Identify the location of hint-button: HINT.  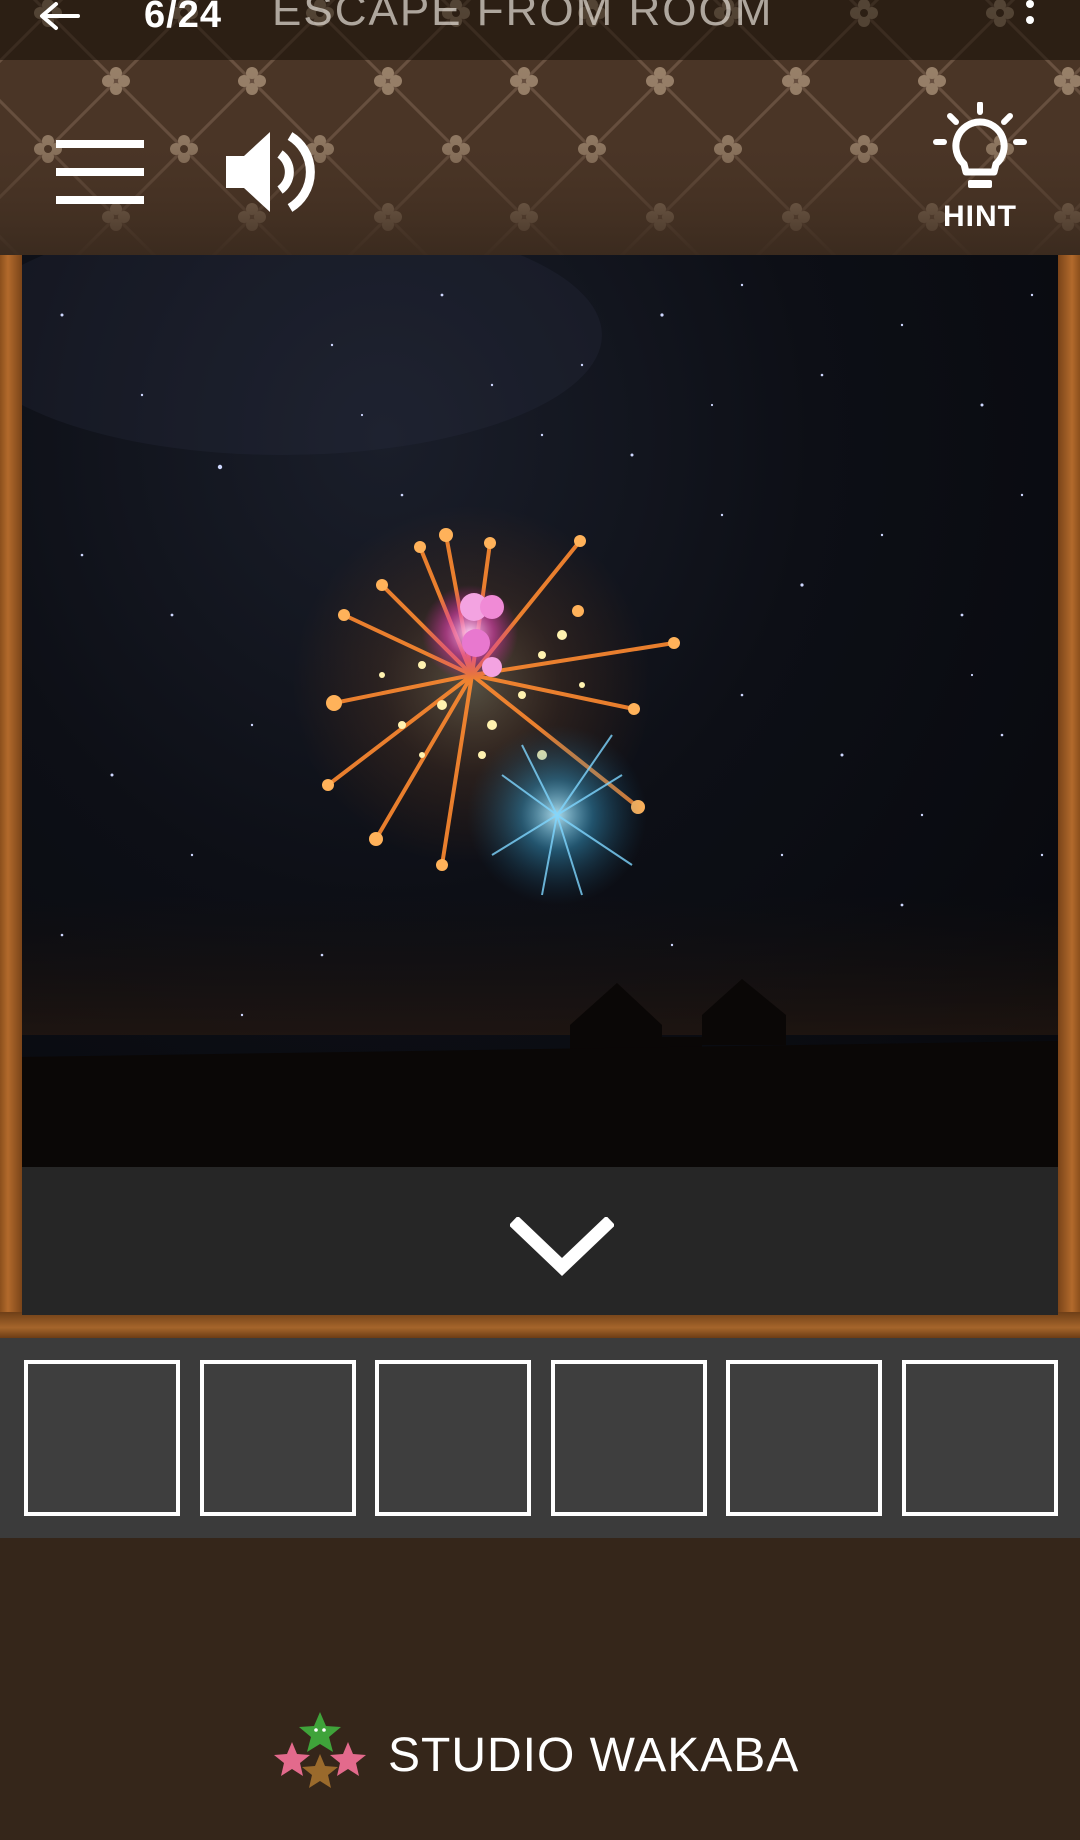
(980, 171).